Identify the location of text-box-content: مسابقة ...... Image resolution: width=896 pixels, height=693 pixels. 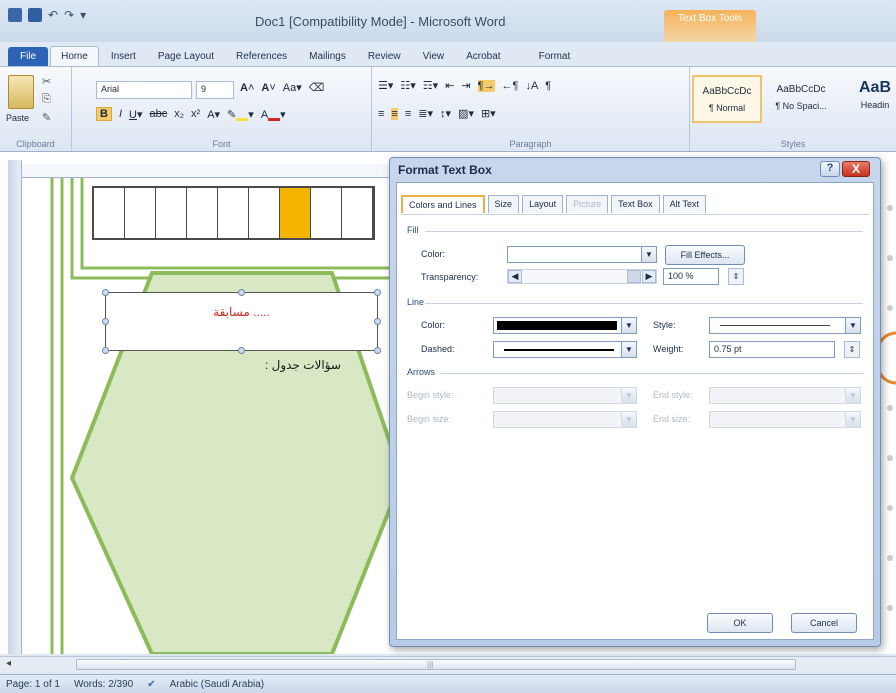
(241, 312).